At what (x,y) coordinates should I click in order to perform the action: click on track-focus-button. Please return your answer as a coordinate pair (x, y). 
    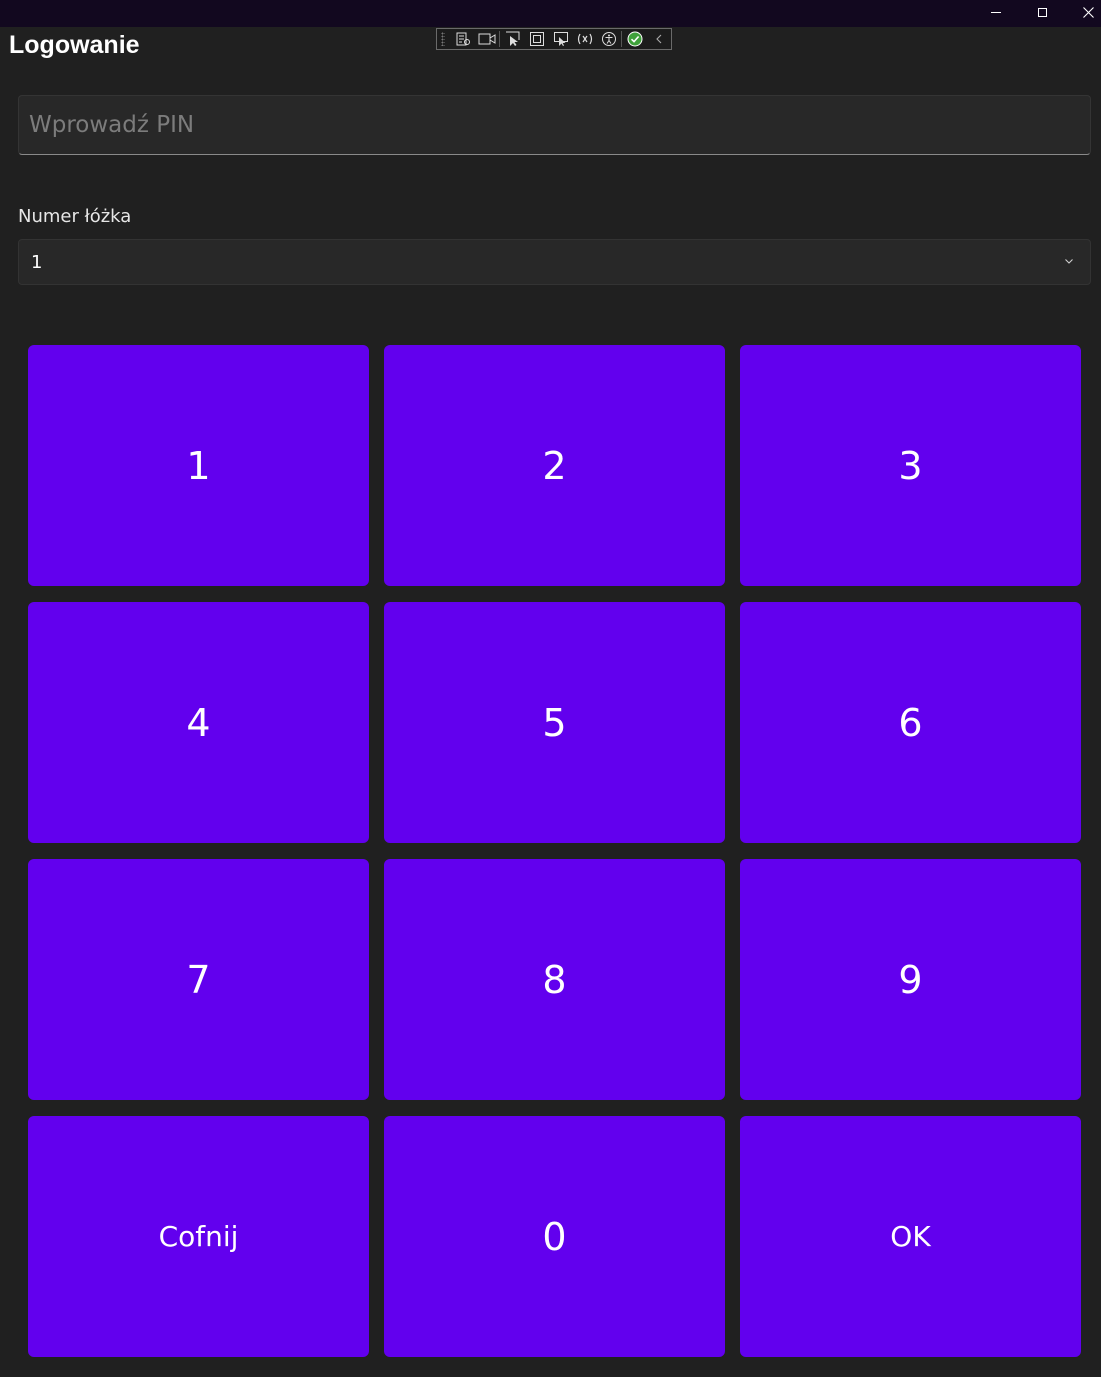
    Looking at the image, I should click on (561, 39).